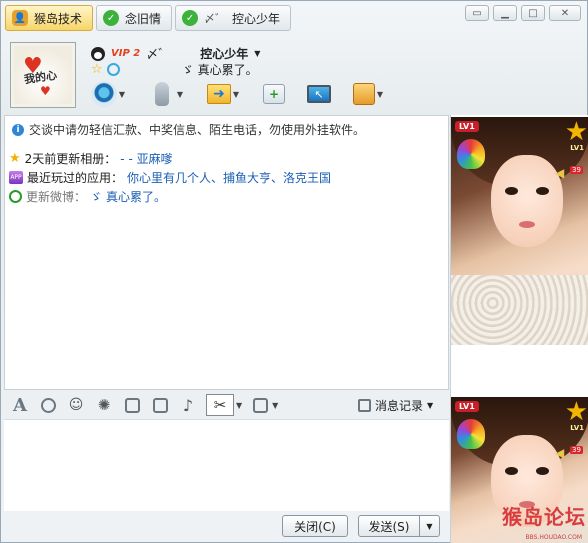 The width and height of the screenshot is (588, 543). I want to click on feed-weibo: 更新微博： ゞ 真心累了。, so click(170, 196).